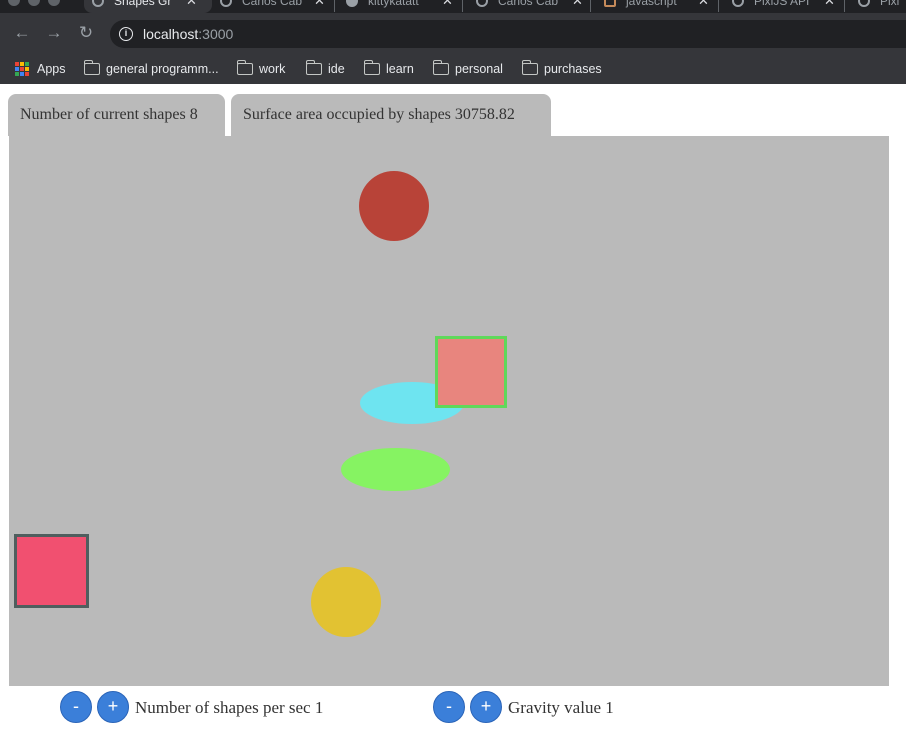 Image resolution: width=906 pixels, height=734 pixels. Describe the element at coordinates (22, 69) in the screenshot. I see `apps-grid-icon` at that location.